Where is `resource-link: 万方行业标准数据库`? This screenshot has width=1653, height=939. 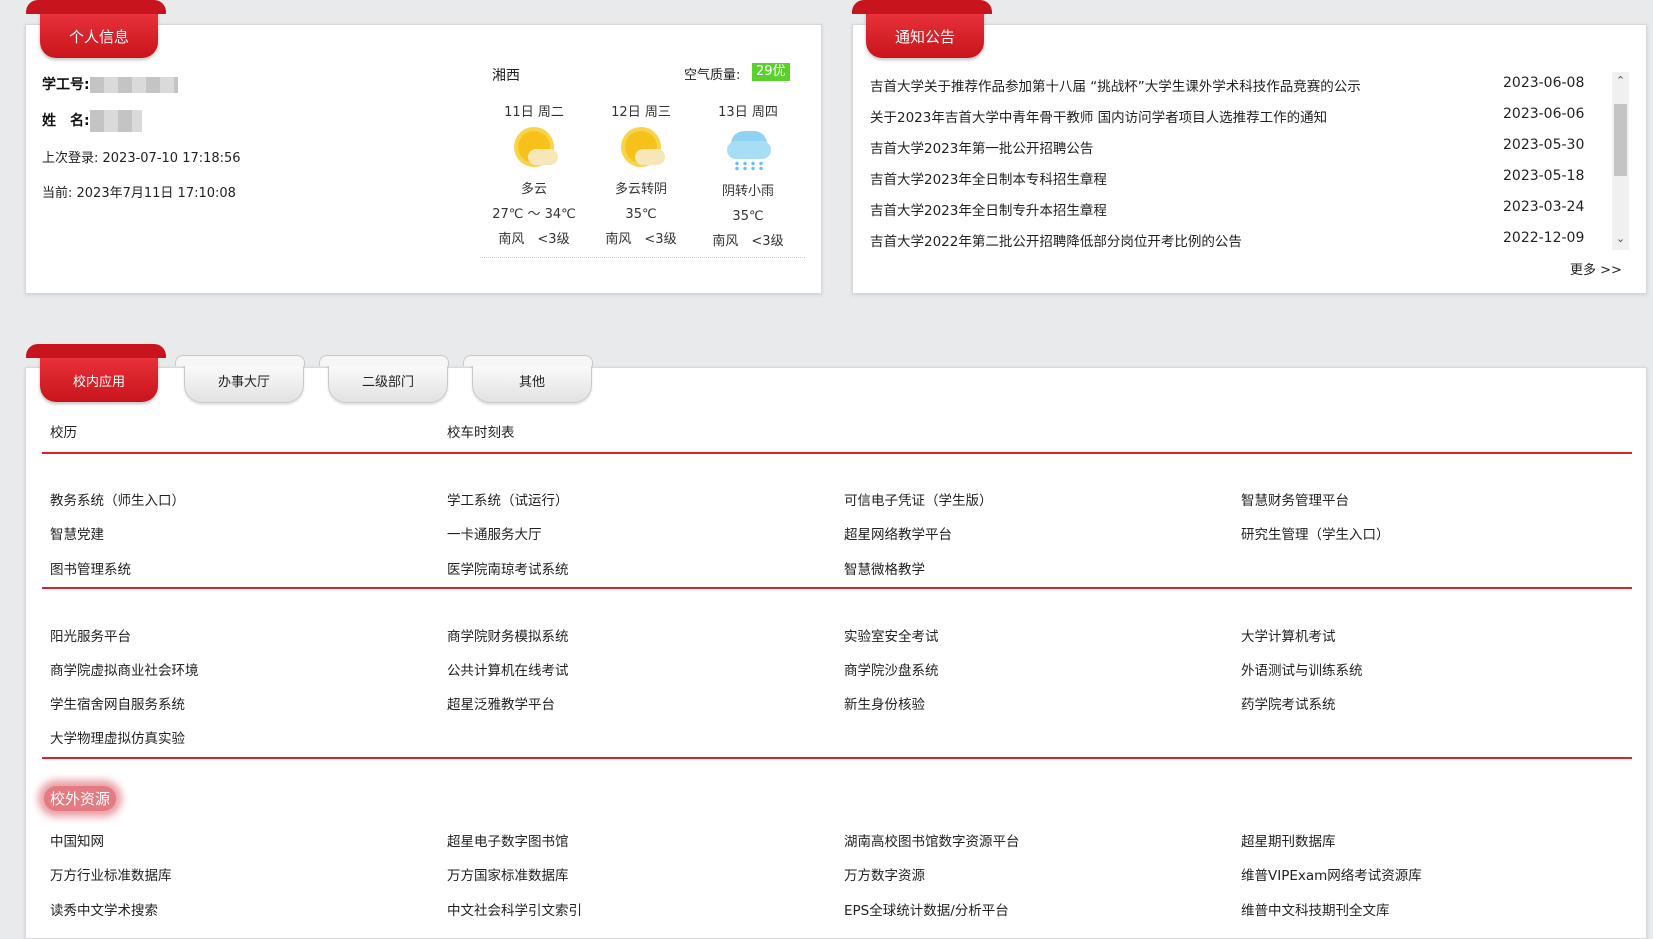
resource-link: 万方行业标准数据库 is located at coordinates (111, 874).